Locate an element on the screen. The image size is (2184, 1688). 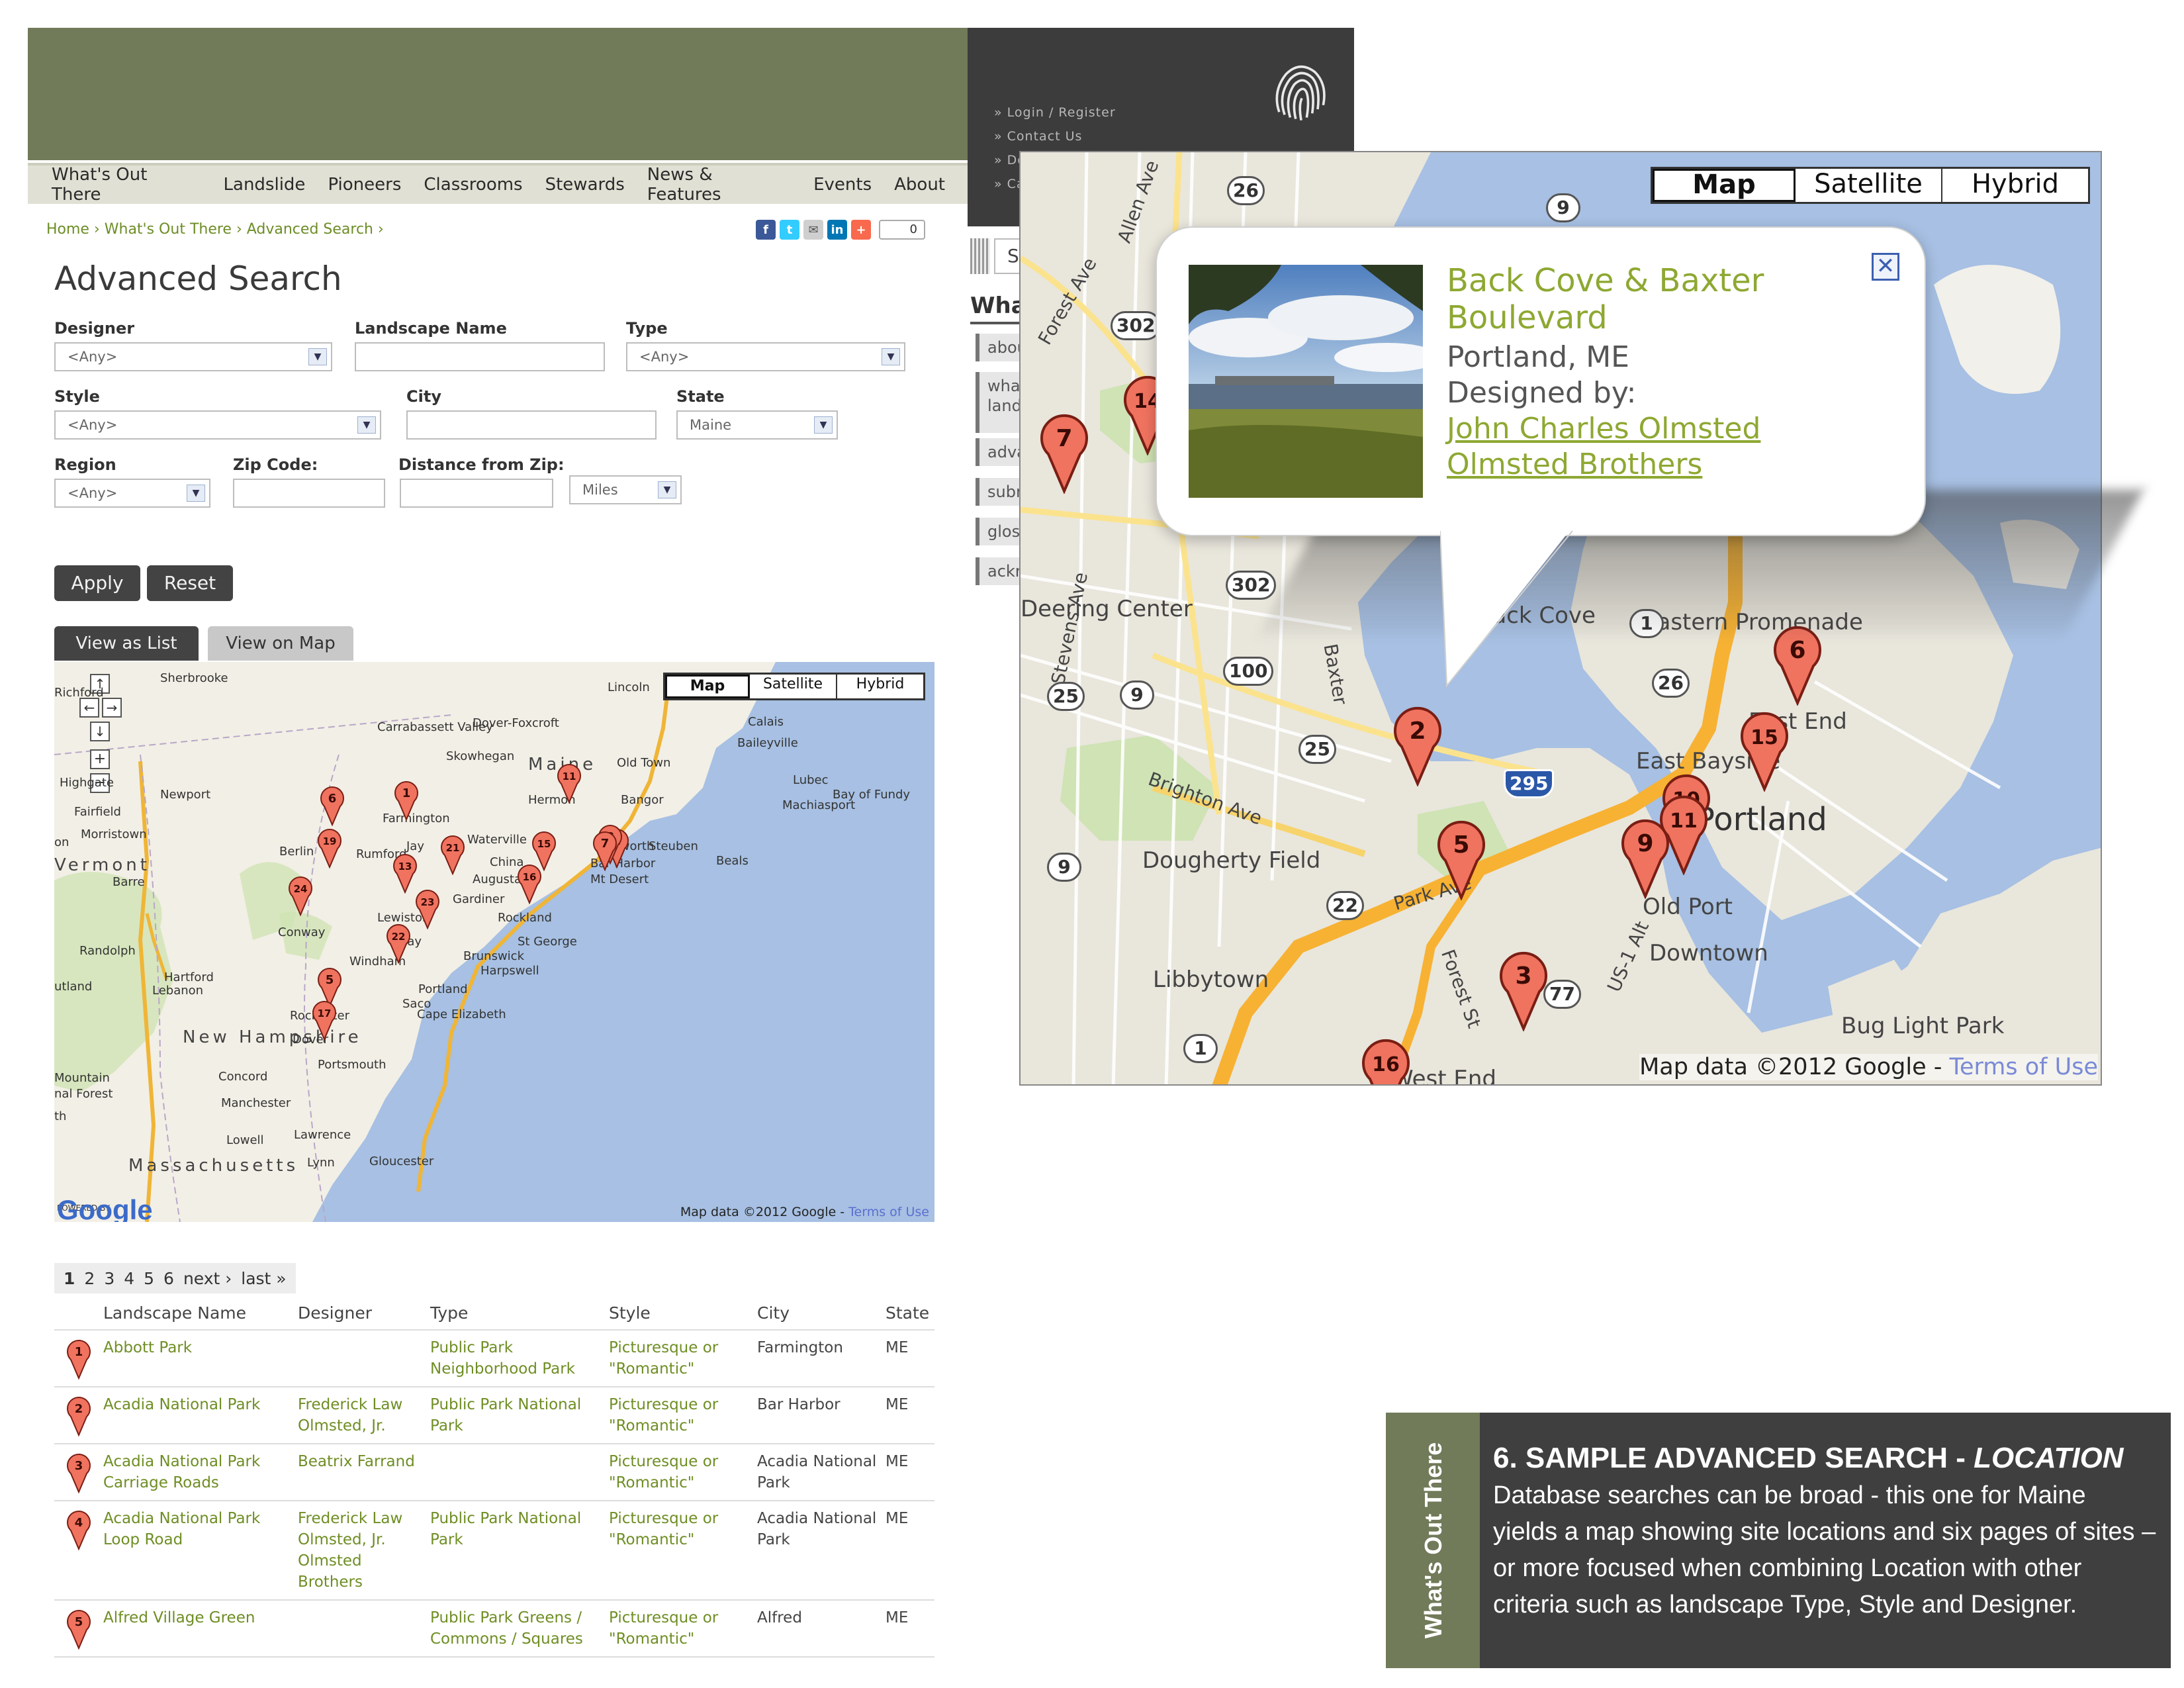
map-marker-pin-icon: 3 is located at coordinates (1524, 991).